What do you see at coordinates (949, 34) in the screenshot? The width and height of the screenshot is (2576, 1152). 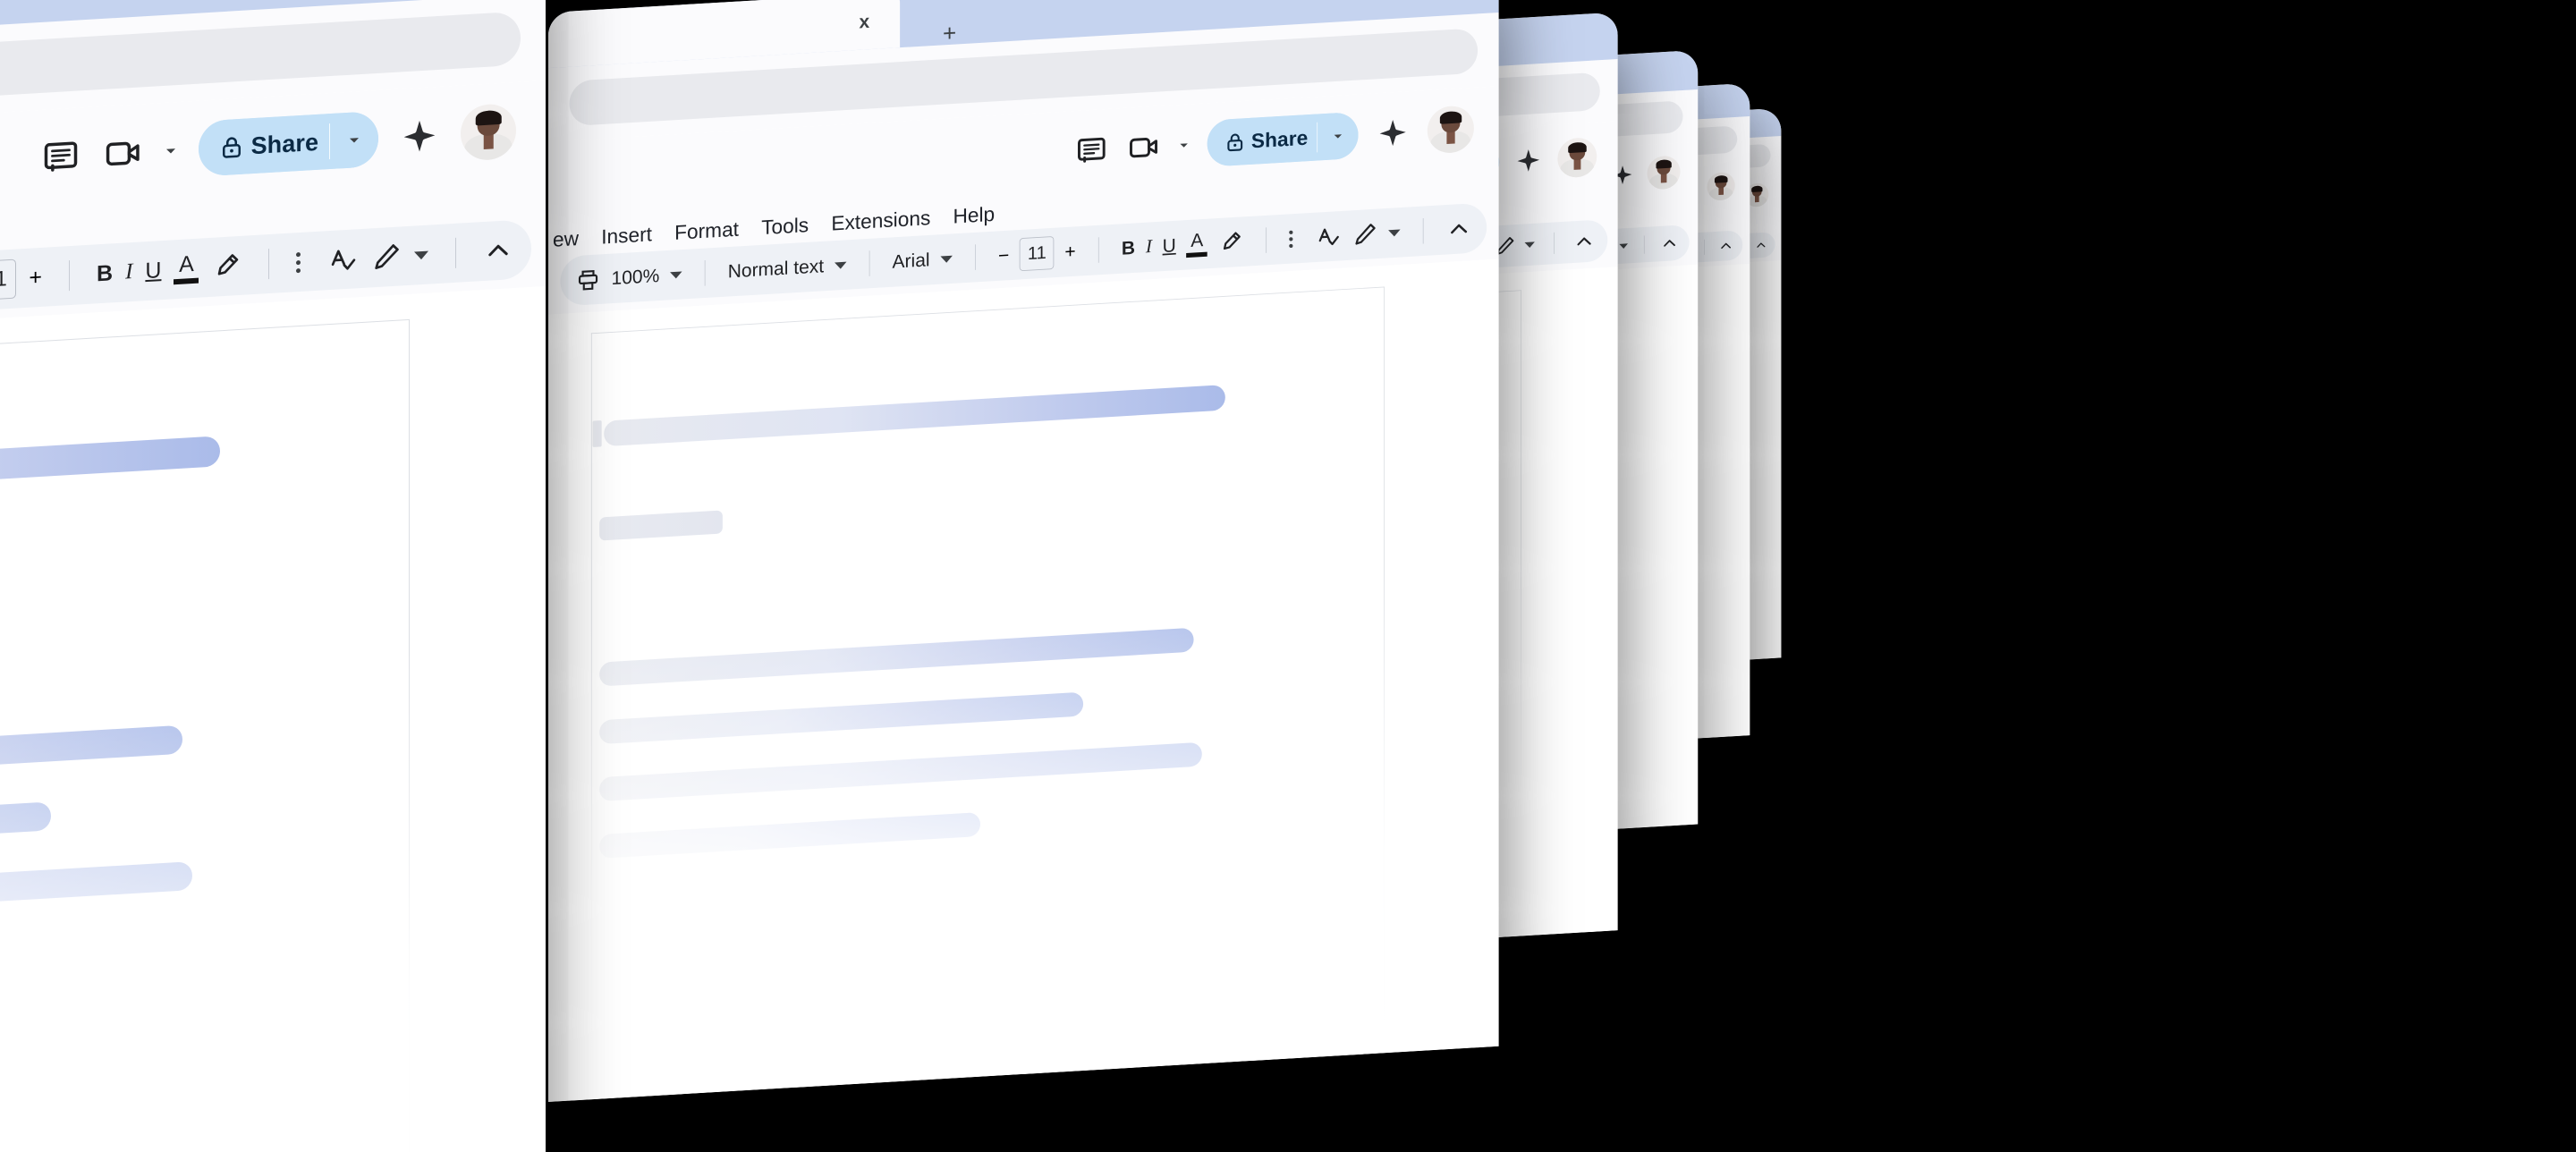 I see `new-tab-icon: +` at bounding box center [949, 34].